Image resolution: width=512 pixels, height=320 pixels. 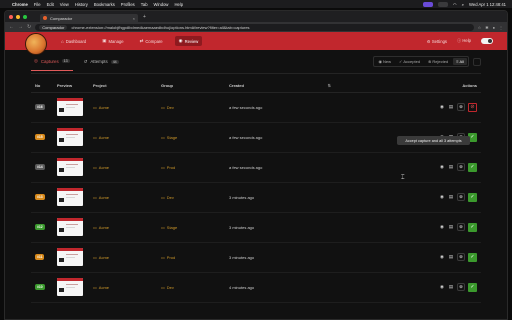 What do you see at coordinates (472, 107) in the screenshot?
I see `accept-button: ⊘` at bounding box center [472, 107].